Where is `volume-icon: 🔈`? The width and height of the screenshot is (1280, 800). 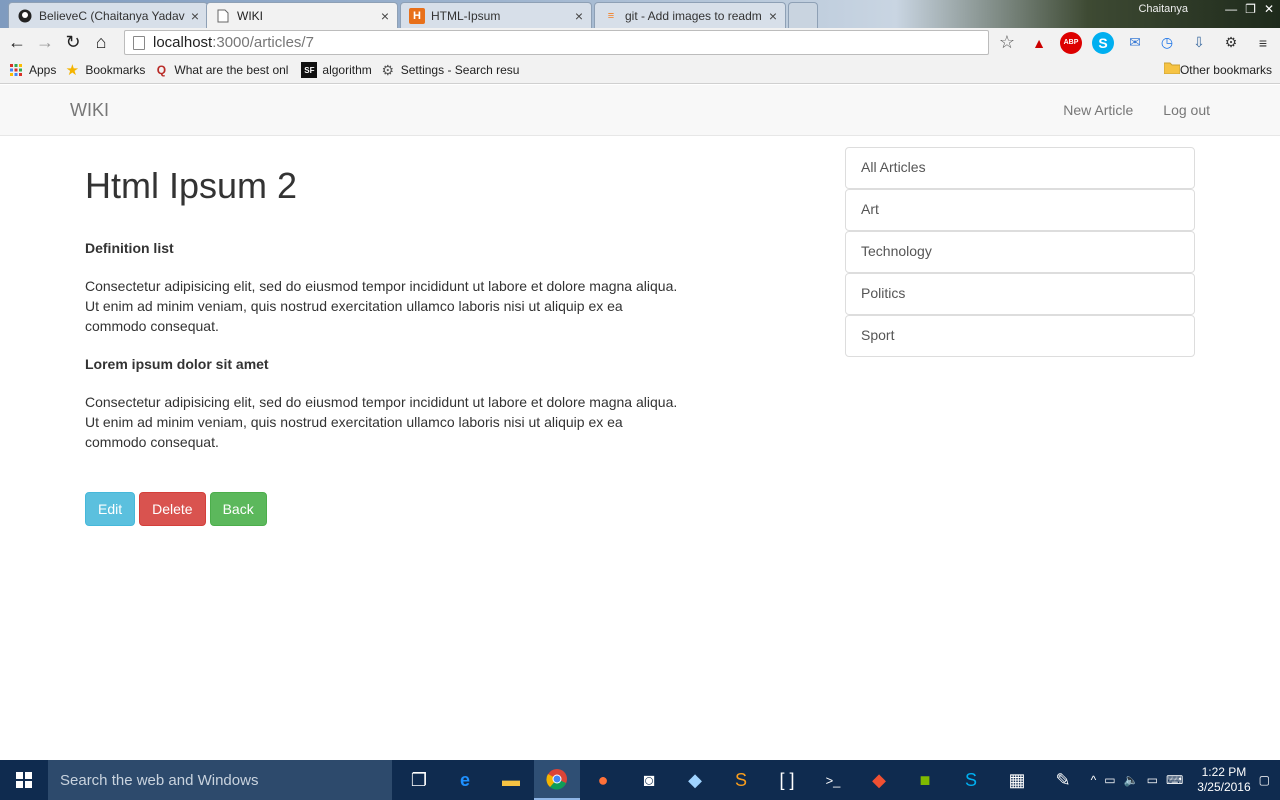
volume-icon: 🔈 is located at coordinates (1131, 780).